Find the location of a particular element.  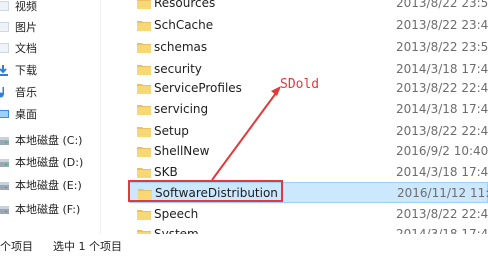

folder-name: SchCache is located at coordinates (184, 25).